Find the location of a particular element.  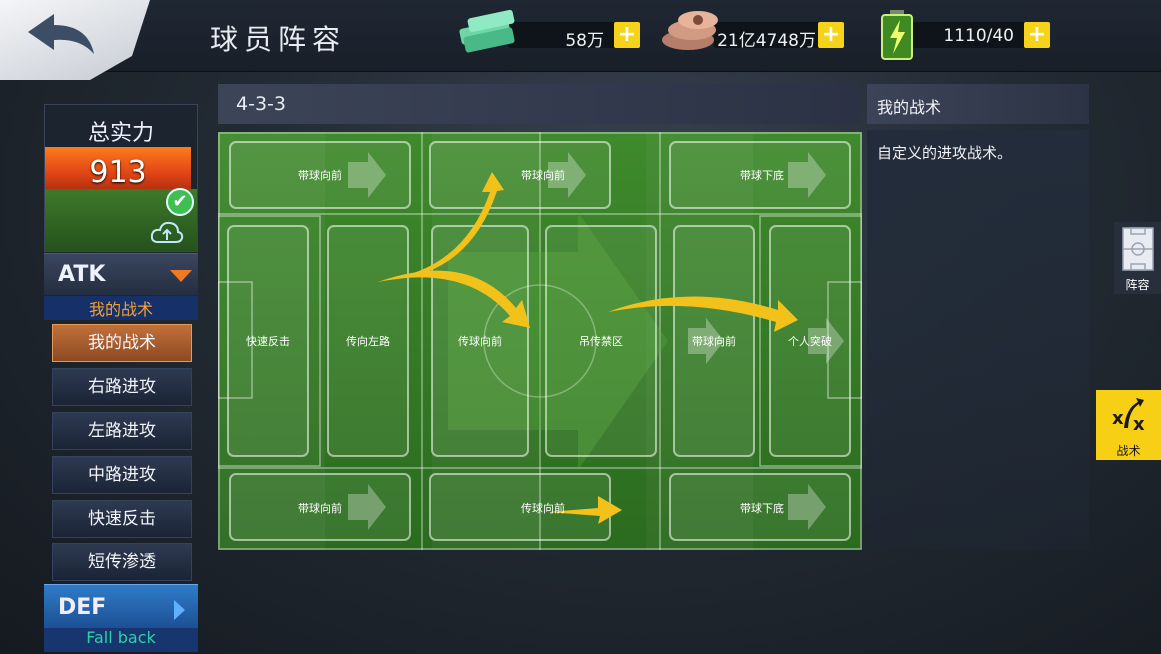

total-strength-value: 913 is located at coordinates (118, 172).